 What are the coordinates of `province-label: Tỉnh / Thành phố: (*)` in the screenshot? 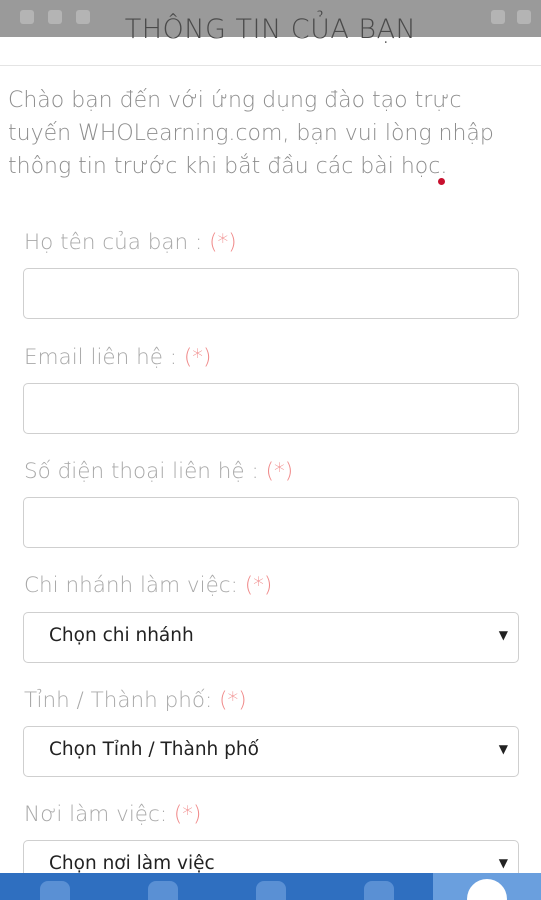 It's located at (135, 700).